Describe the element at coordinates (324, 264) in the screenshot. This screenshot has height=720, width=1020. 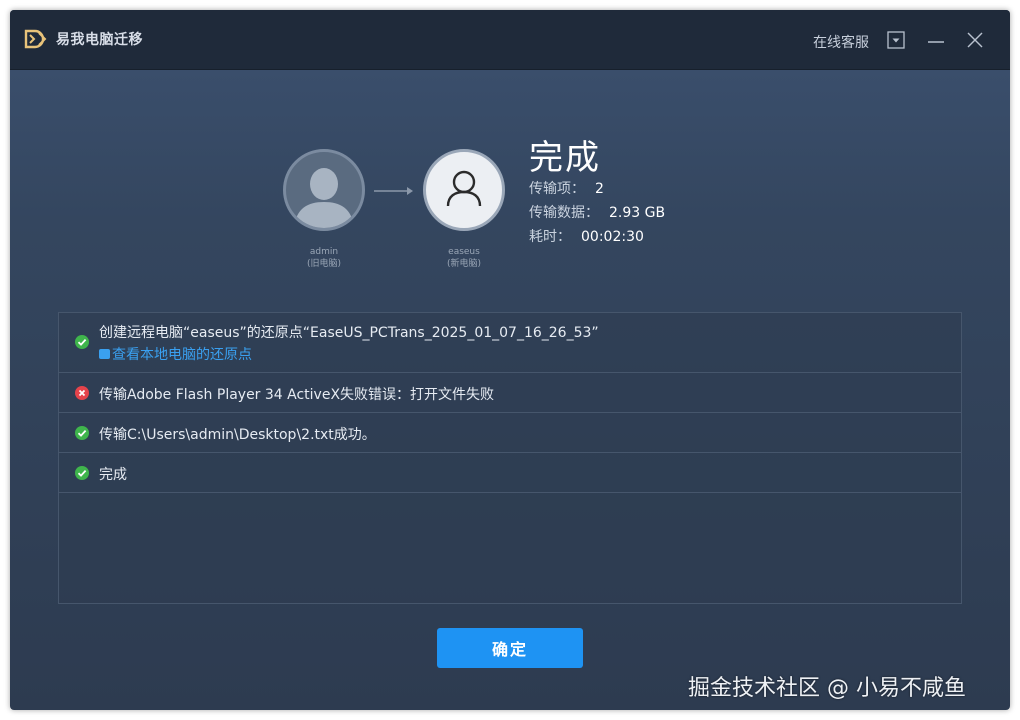
I see `source-role: (旧电脑)` at that location.